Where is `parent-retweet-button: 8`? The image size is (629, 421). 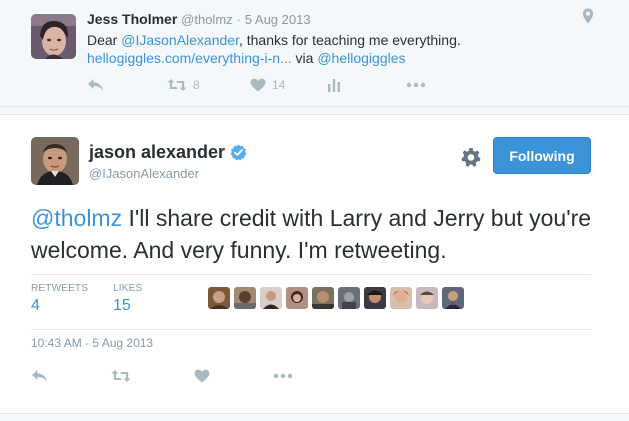
parent-retweet-button: 8 is located at coordinates (183, 85).